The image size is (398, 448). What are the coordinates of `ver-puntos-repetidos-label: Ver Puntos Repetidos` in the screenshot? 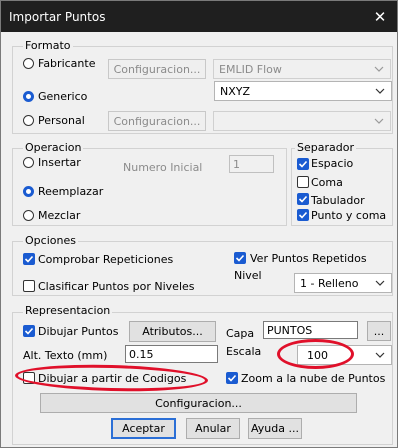 It's located at (308, 258).